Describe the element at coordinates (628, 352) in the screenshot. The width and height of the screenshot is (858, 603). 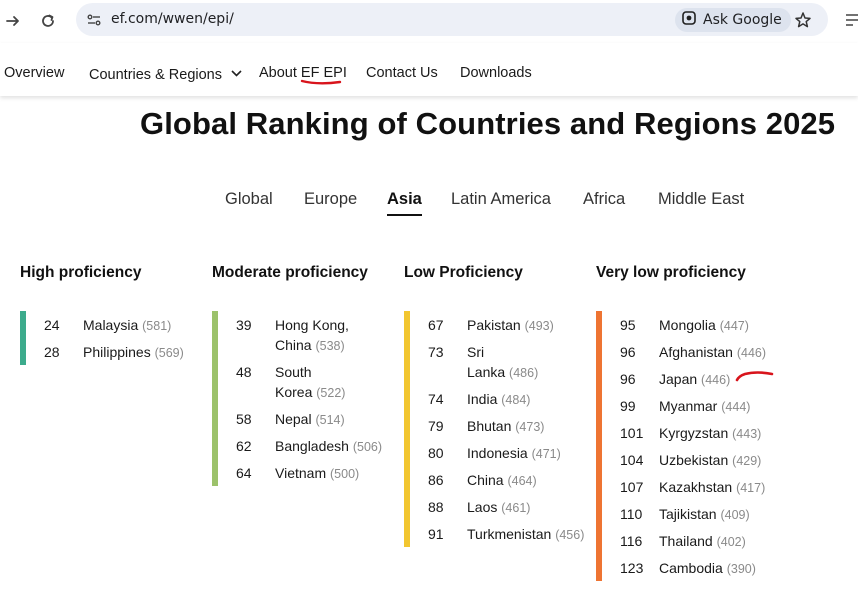
I see `rank: 96` at that location.